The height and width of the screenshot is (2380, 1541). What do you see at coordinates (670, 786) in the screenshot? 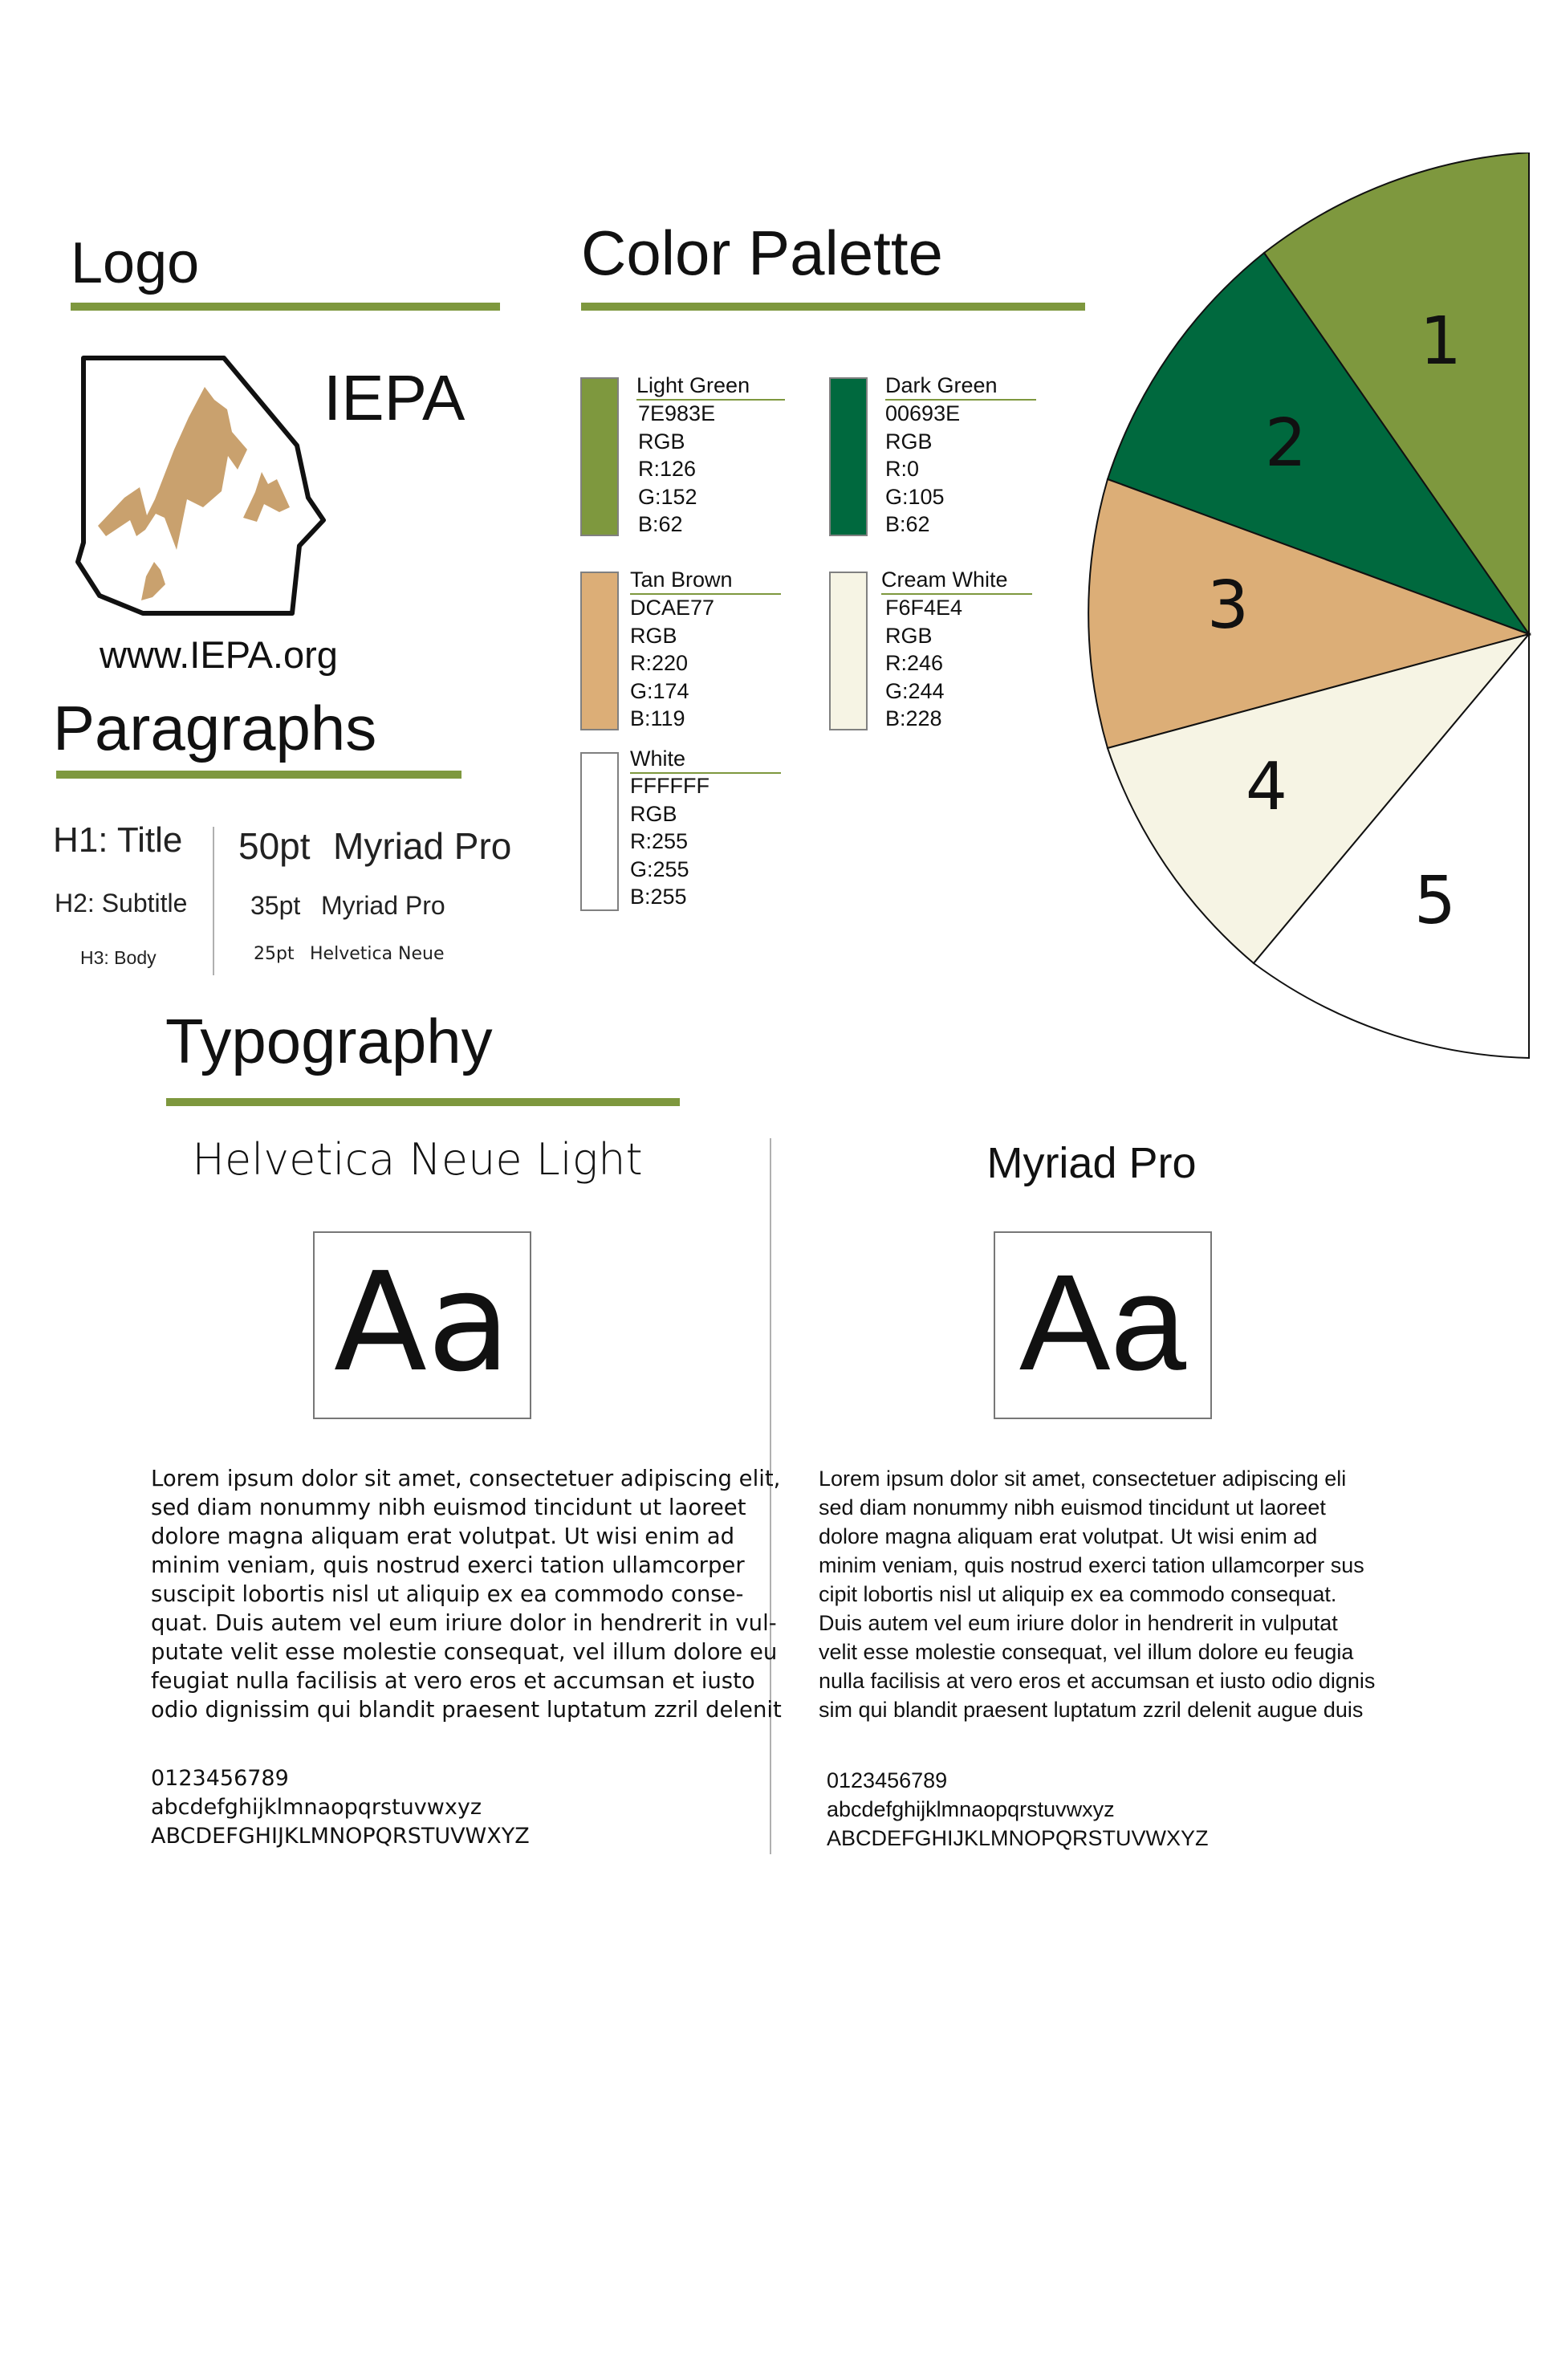
I see `swatch-hex: FFFFFF` at bounding box center [670, 786].